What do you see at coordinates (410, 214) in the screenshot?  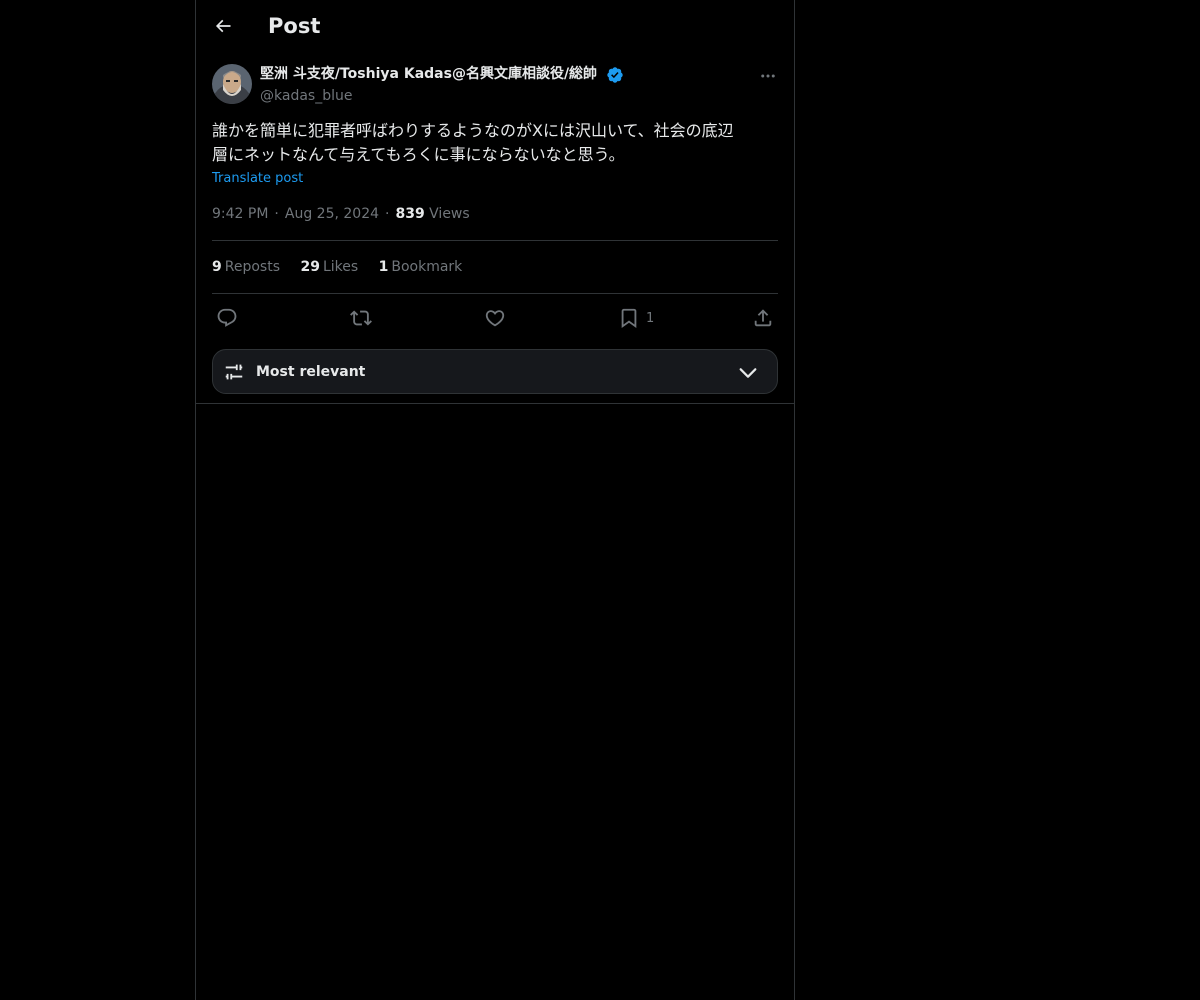 I see `views-count: 839` at bounding box center [410, 214].